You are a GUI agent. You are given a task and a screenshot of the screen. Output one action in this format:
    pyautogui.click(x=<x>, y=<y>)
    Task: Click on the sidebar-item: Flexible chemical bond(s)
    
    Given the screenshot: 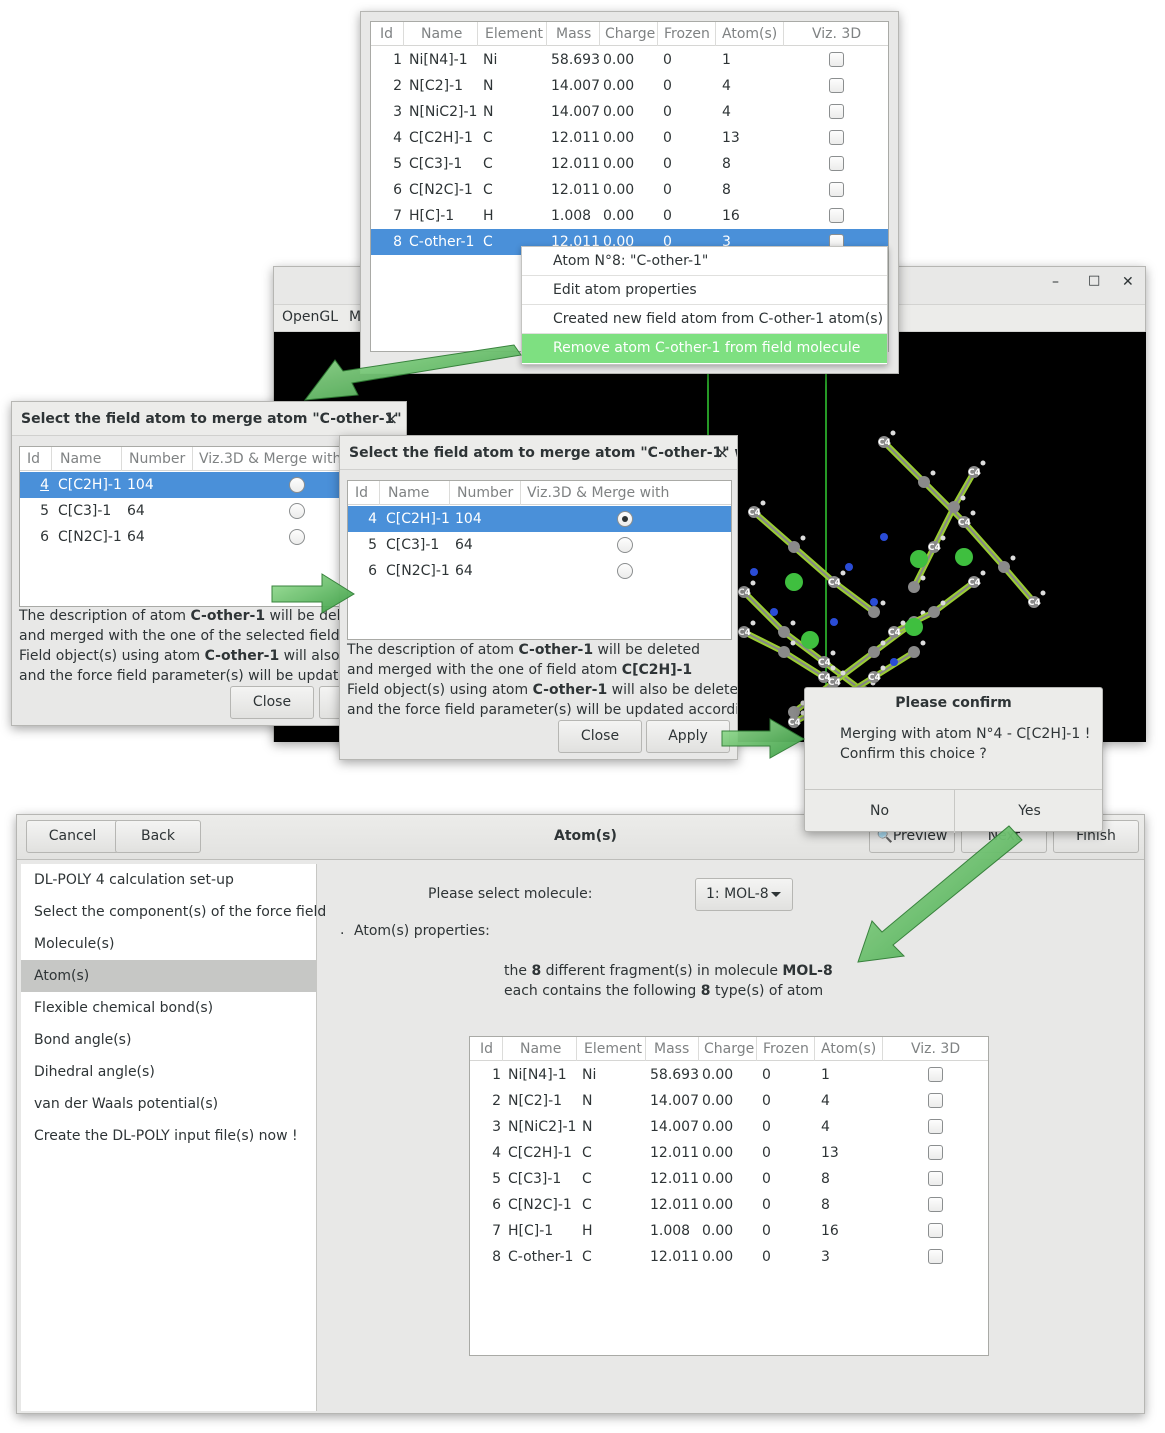 What is the action you would take?
    pyautogui.click(x=168, y=1008)
    